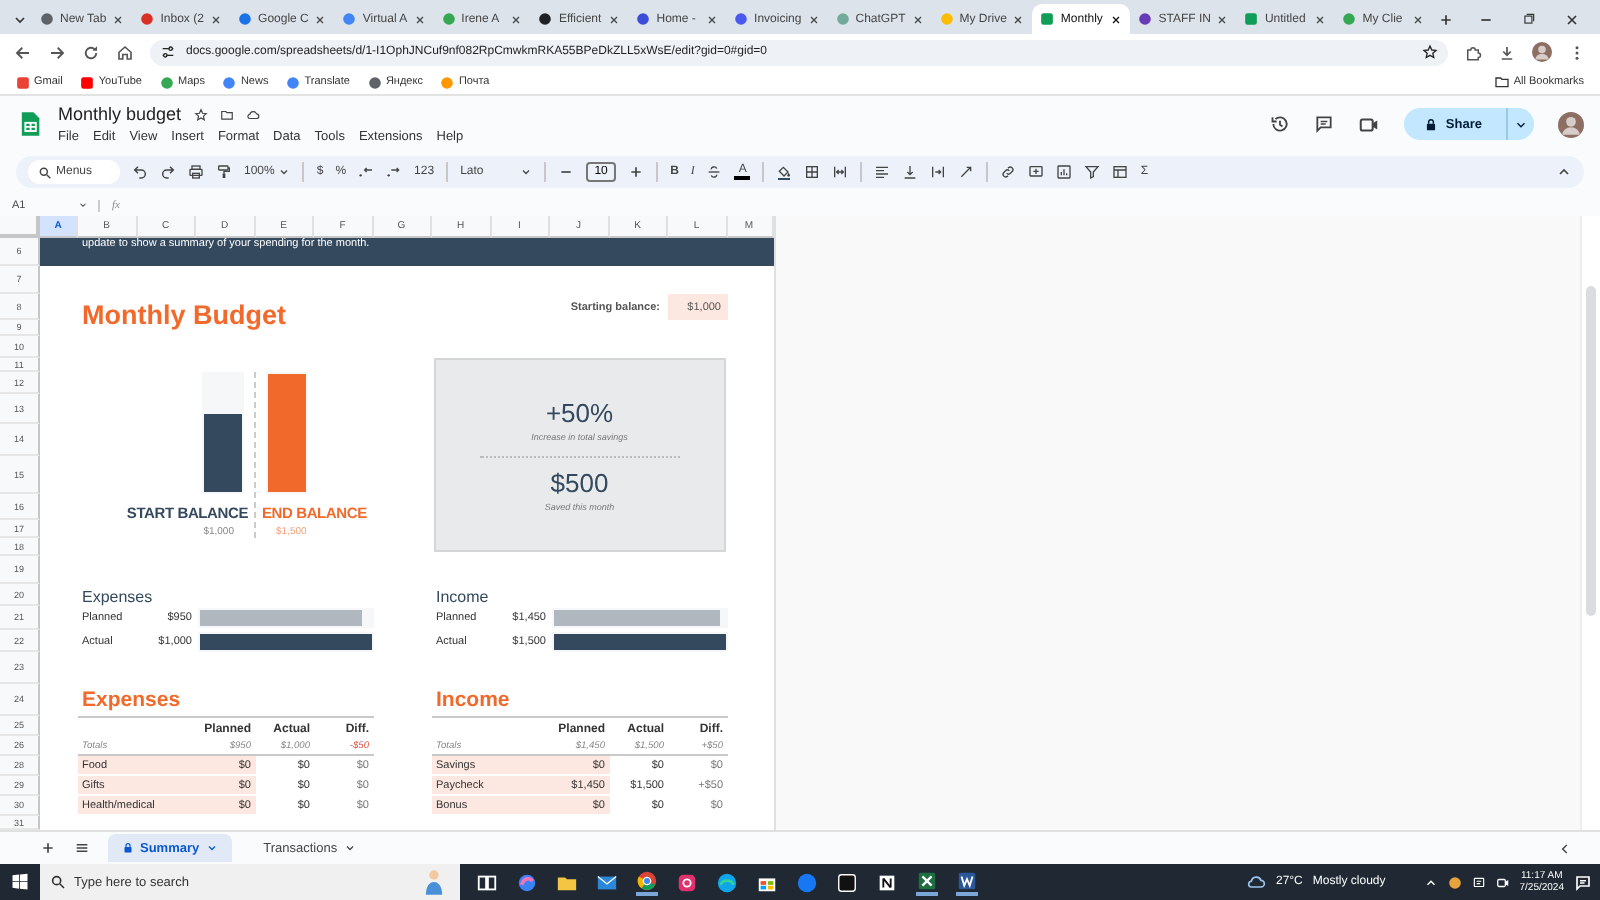 This screenshot has width=1600, height=900. I want to click on filter-icon, so click(1092, 172).